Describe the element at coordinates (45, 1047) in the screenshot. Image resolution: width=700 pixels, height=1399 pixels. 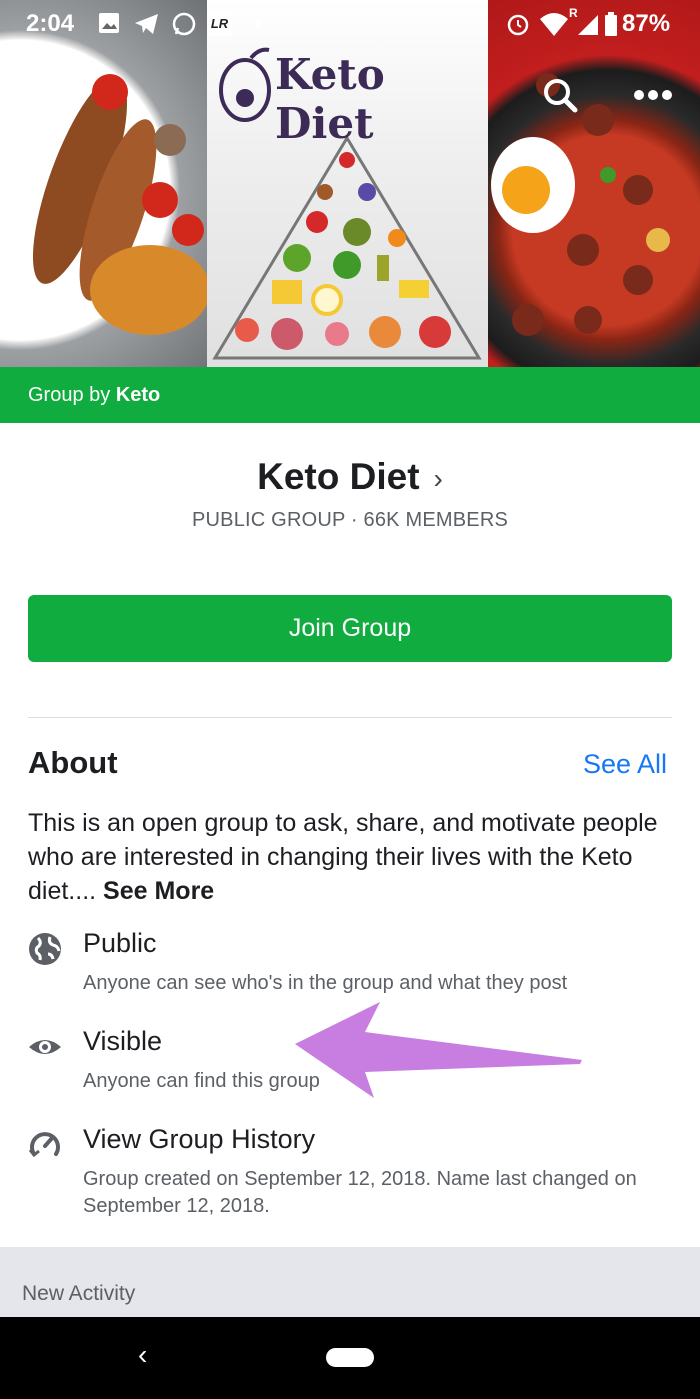
I see `eye-icon` at that location.